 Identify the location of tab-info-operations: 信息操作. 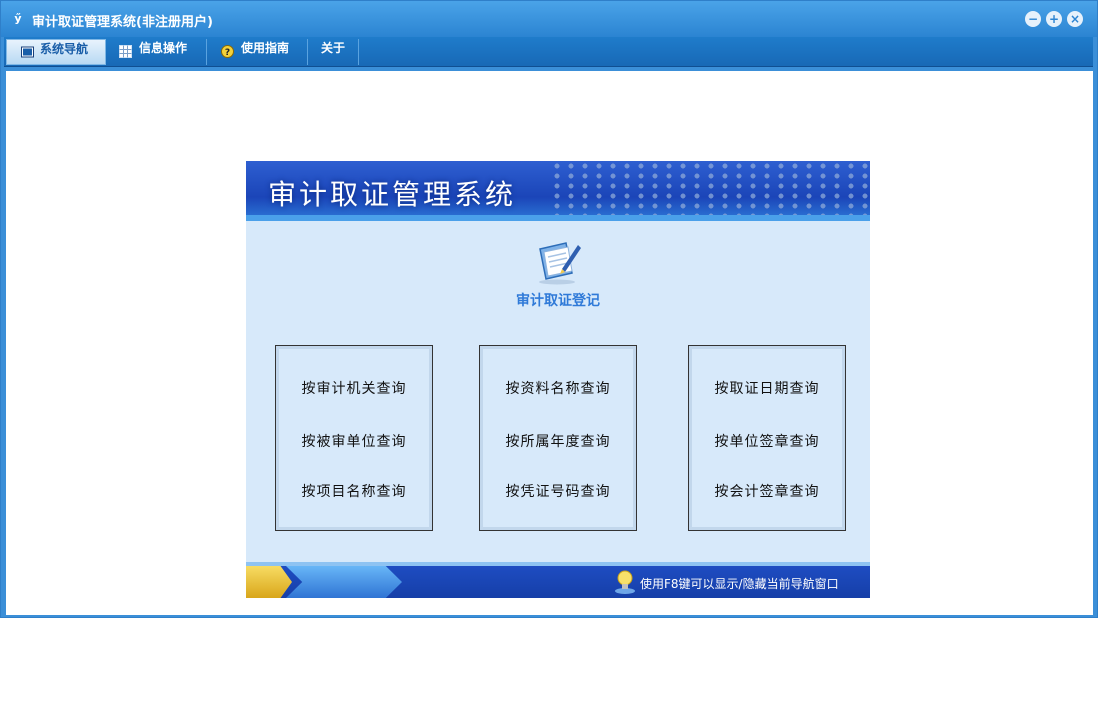
(157, 52).